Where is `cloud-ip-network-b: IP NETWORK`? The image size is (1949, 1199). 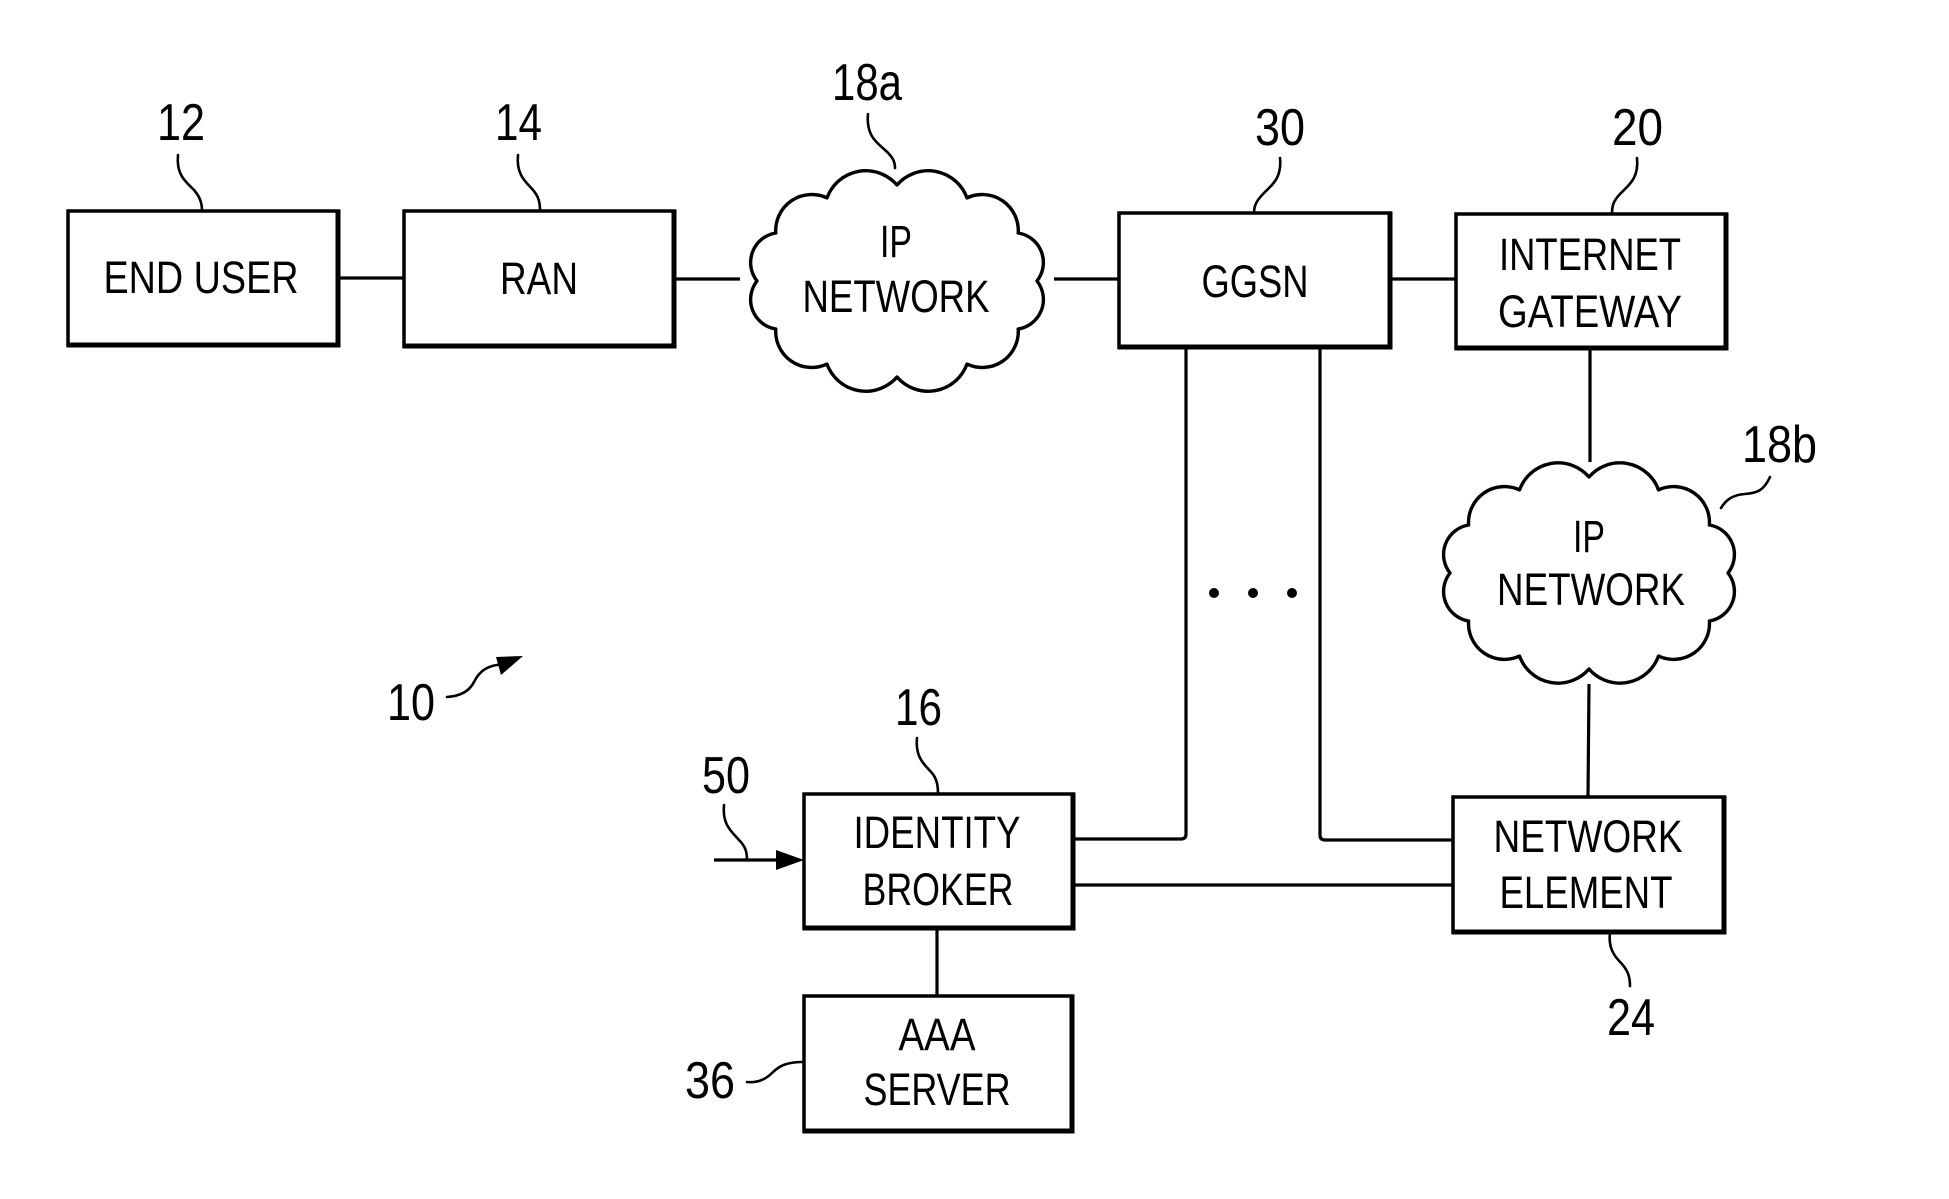 cloud-ip-network-b: IP NETWORK is located at coordinates (1589, 573).